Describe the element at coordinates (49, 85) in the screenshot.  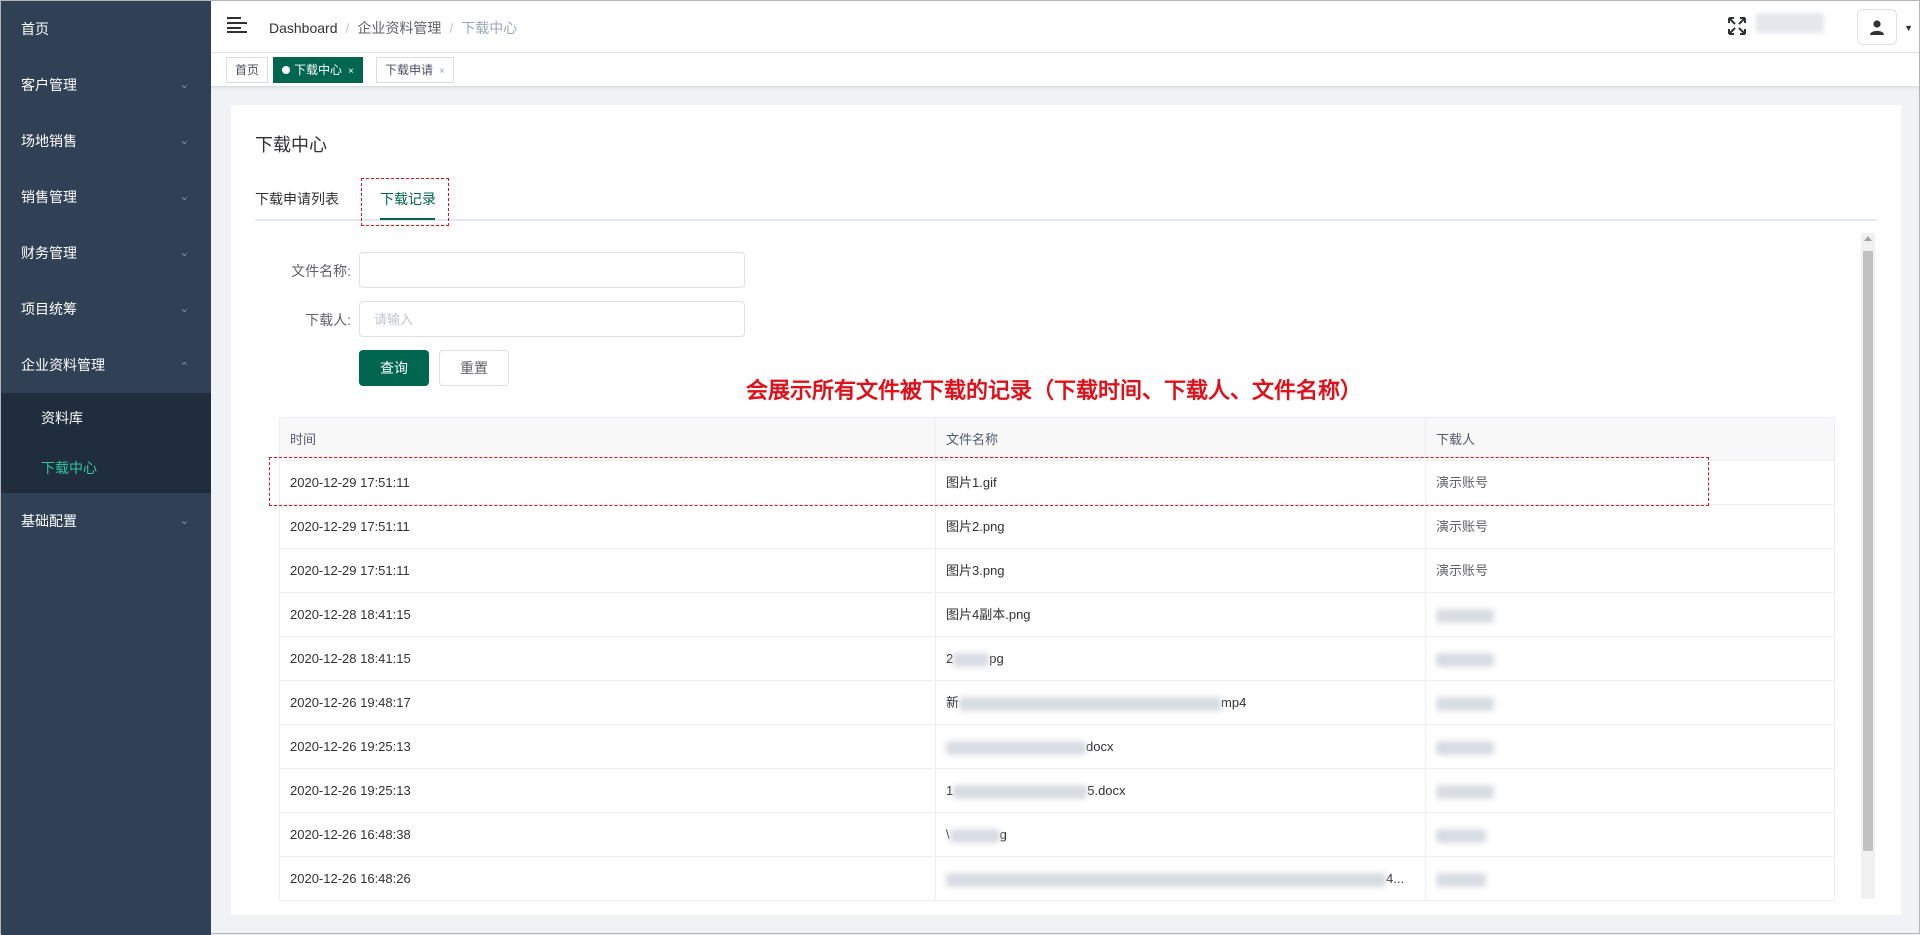
I see `sidebar-item-label: 客户管理` at that location.